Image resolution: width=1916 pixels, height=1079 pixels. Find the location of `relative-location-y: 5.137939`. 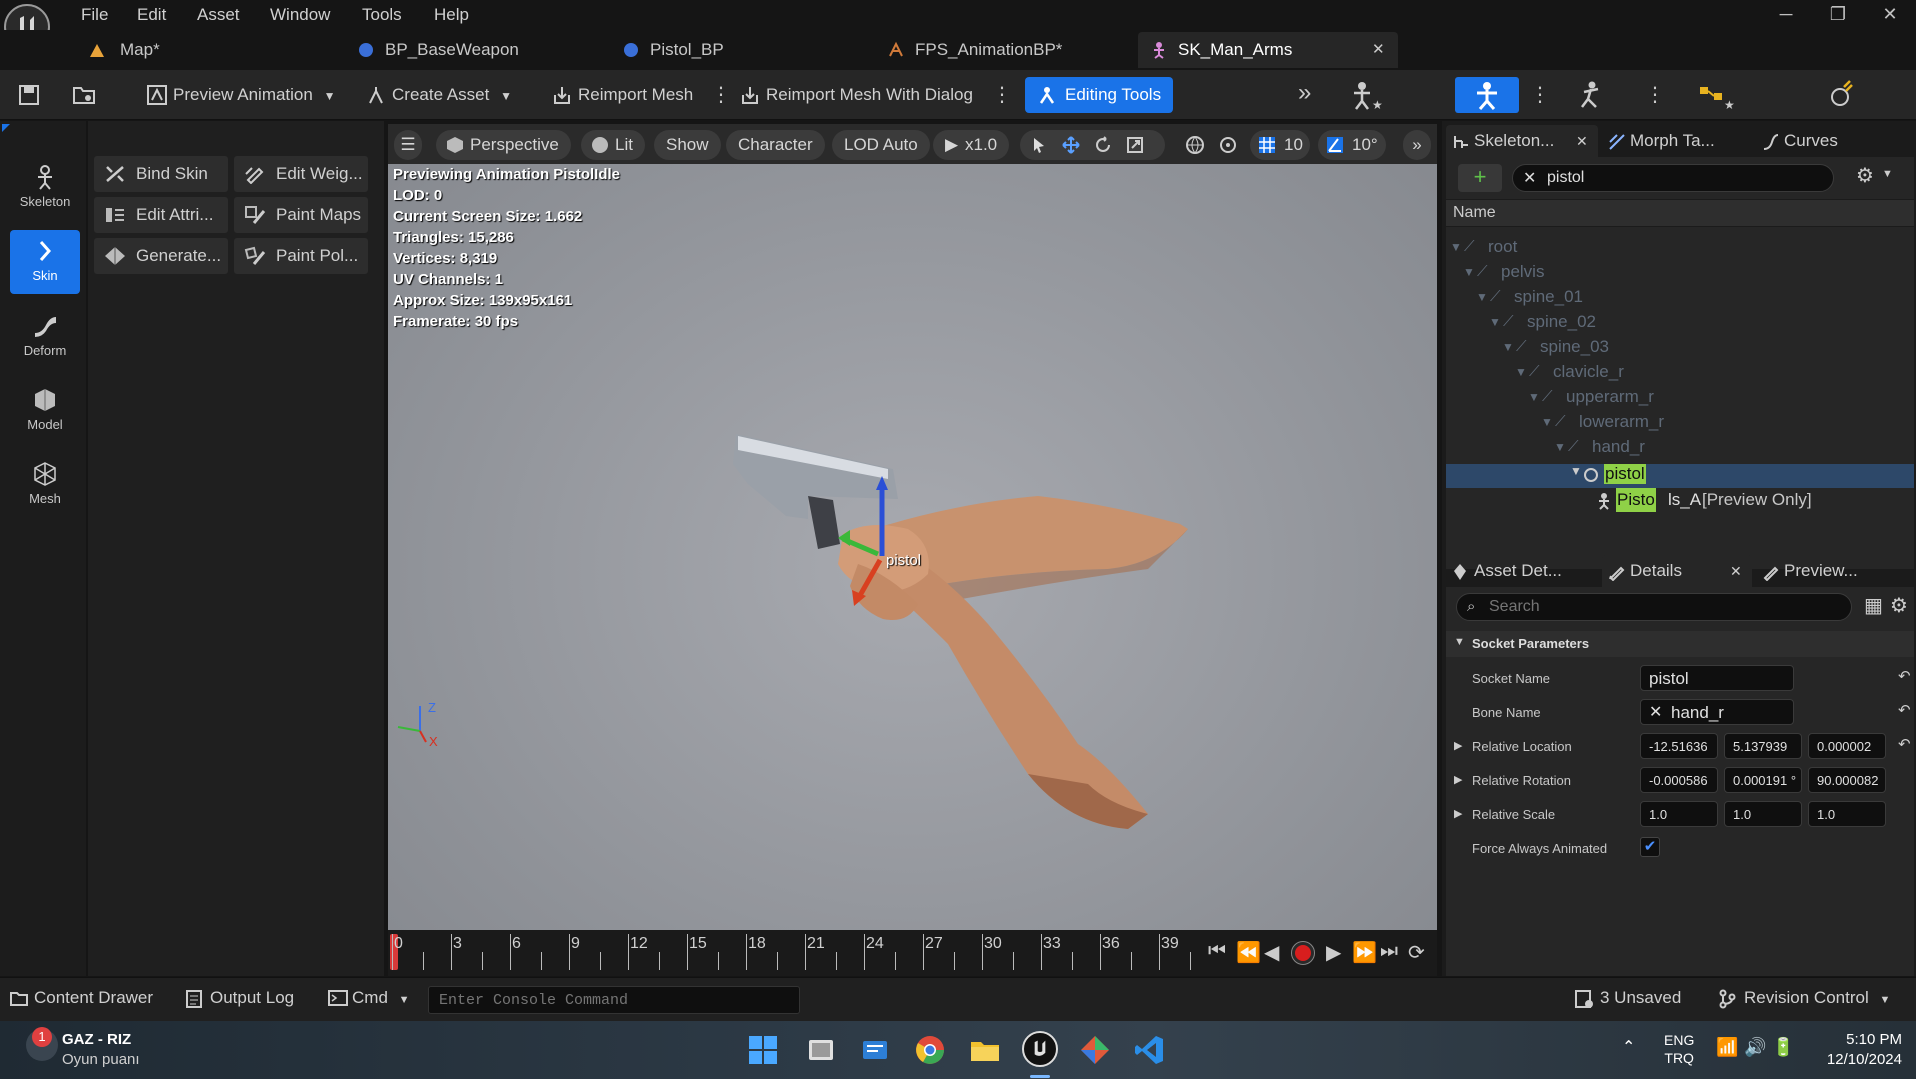

relative-location-y: 5.137939 is located at coordinates (1763, 746).